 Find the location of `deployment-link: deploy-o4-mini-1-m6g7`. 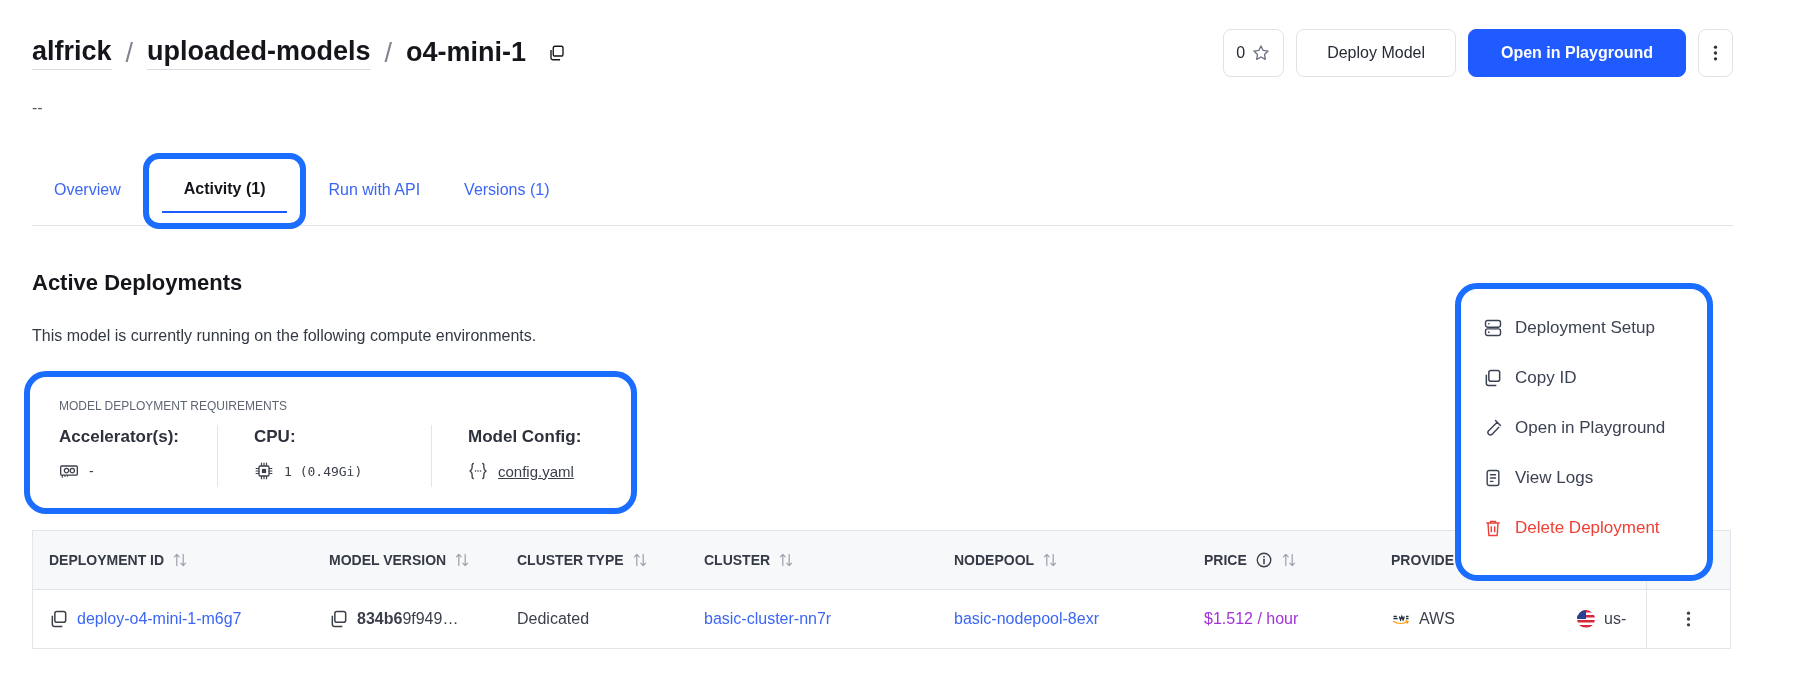

deployment-link: deploy-o4-mini-1-m6g7 is located at coordinates (159, 619).